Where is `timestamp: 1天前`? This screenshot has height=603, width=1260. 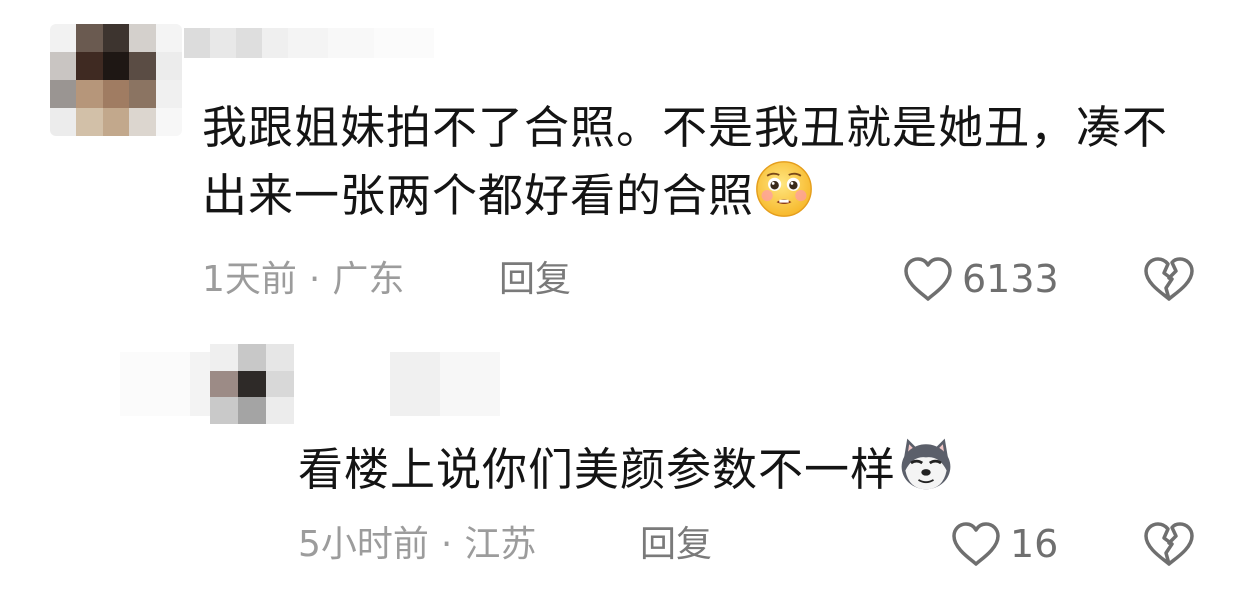
timestamp: 1天前 is located at coordinates (249, 279).